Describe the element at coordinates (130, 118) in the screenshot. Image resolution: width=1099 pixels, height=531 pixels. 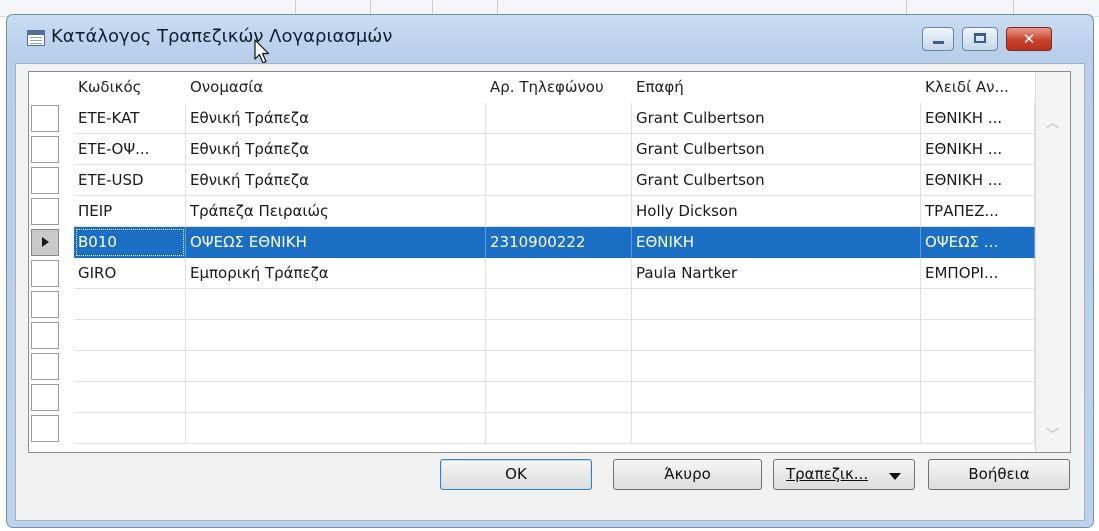
I see `cell-code: ETE-KAT` at that location.